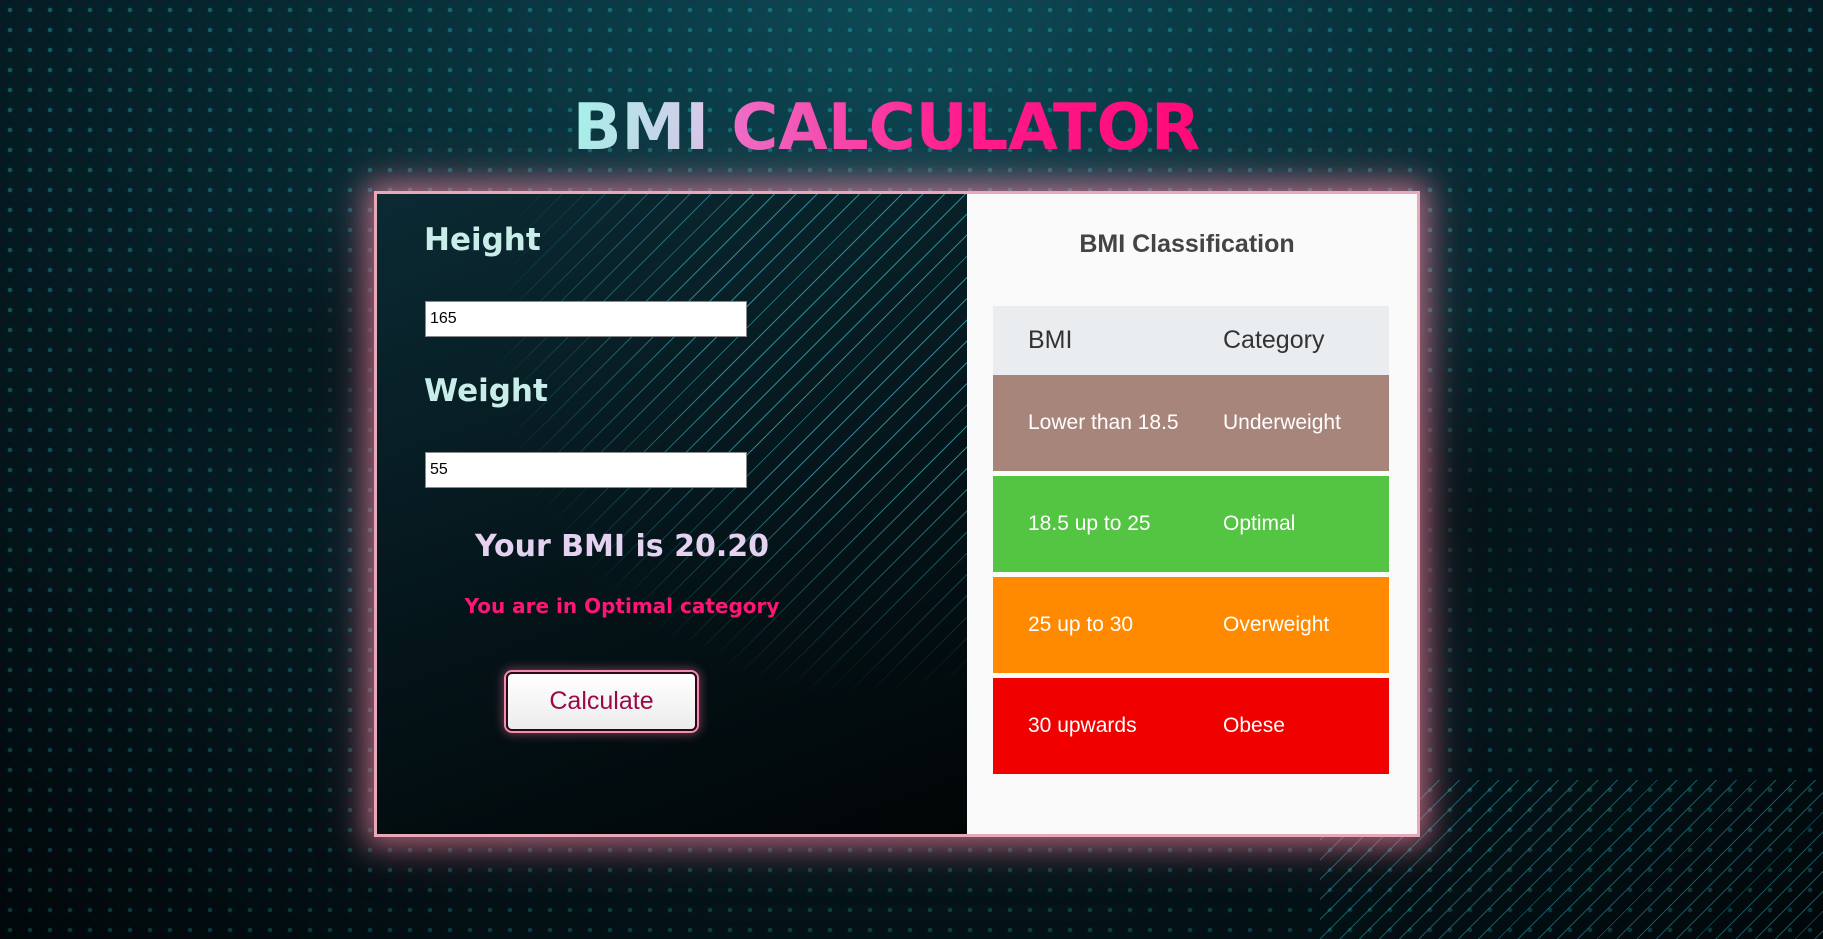 Image resolution: width=1823 pixels, height=939 pixels. I want to click on table-row-overweight: 25 up to 30 Overweight, so click(1191, 627).